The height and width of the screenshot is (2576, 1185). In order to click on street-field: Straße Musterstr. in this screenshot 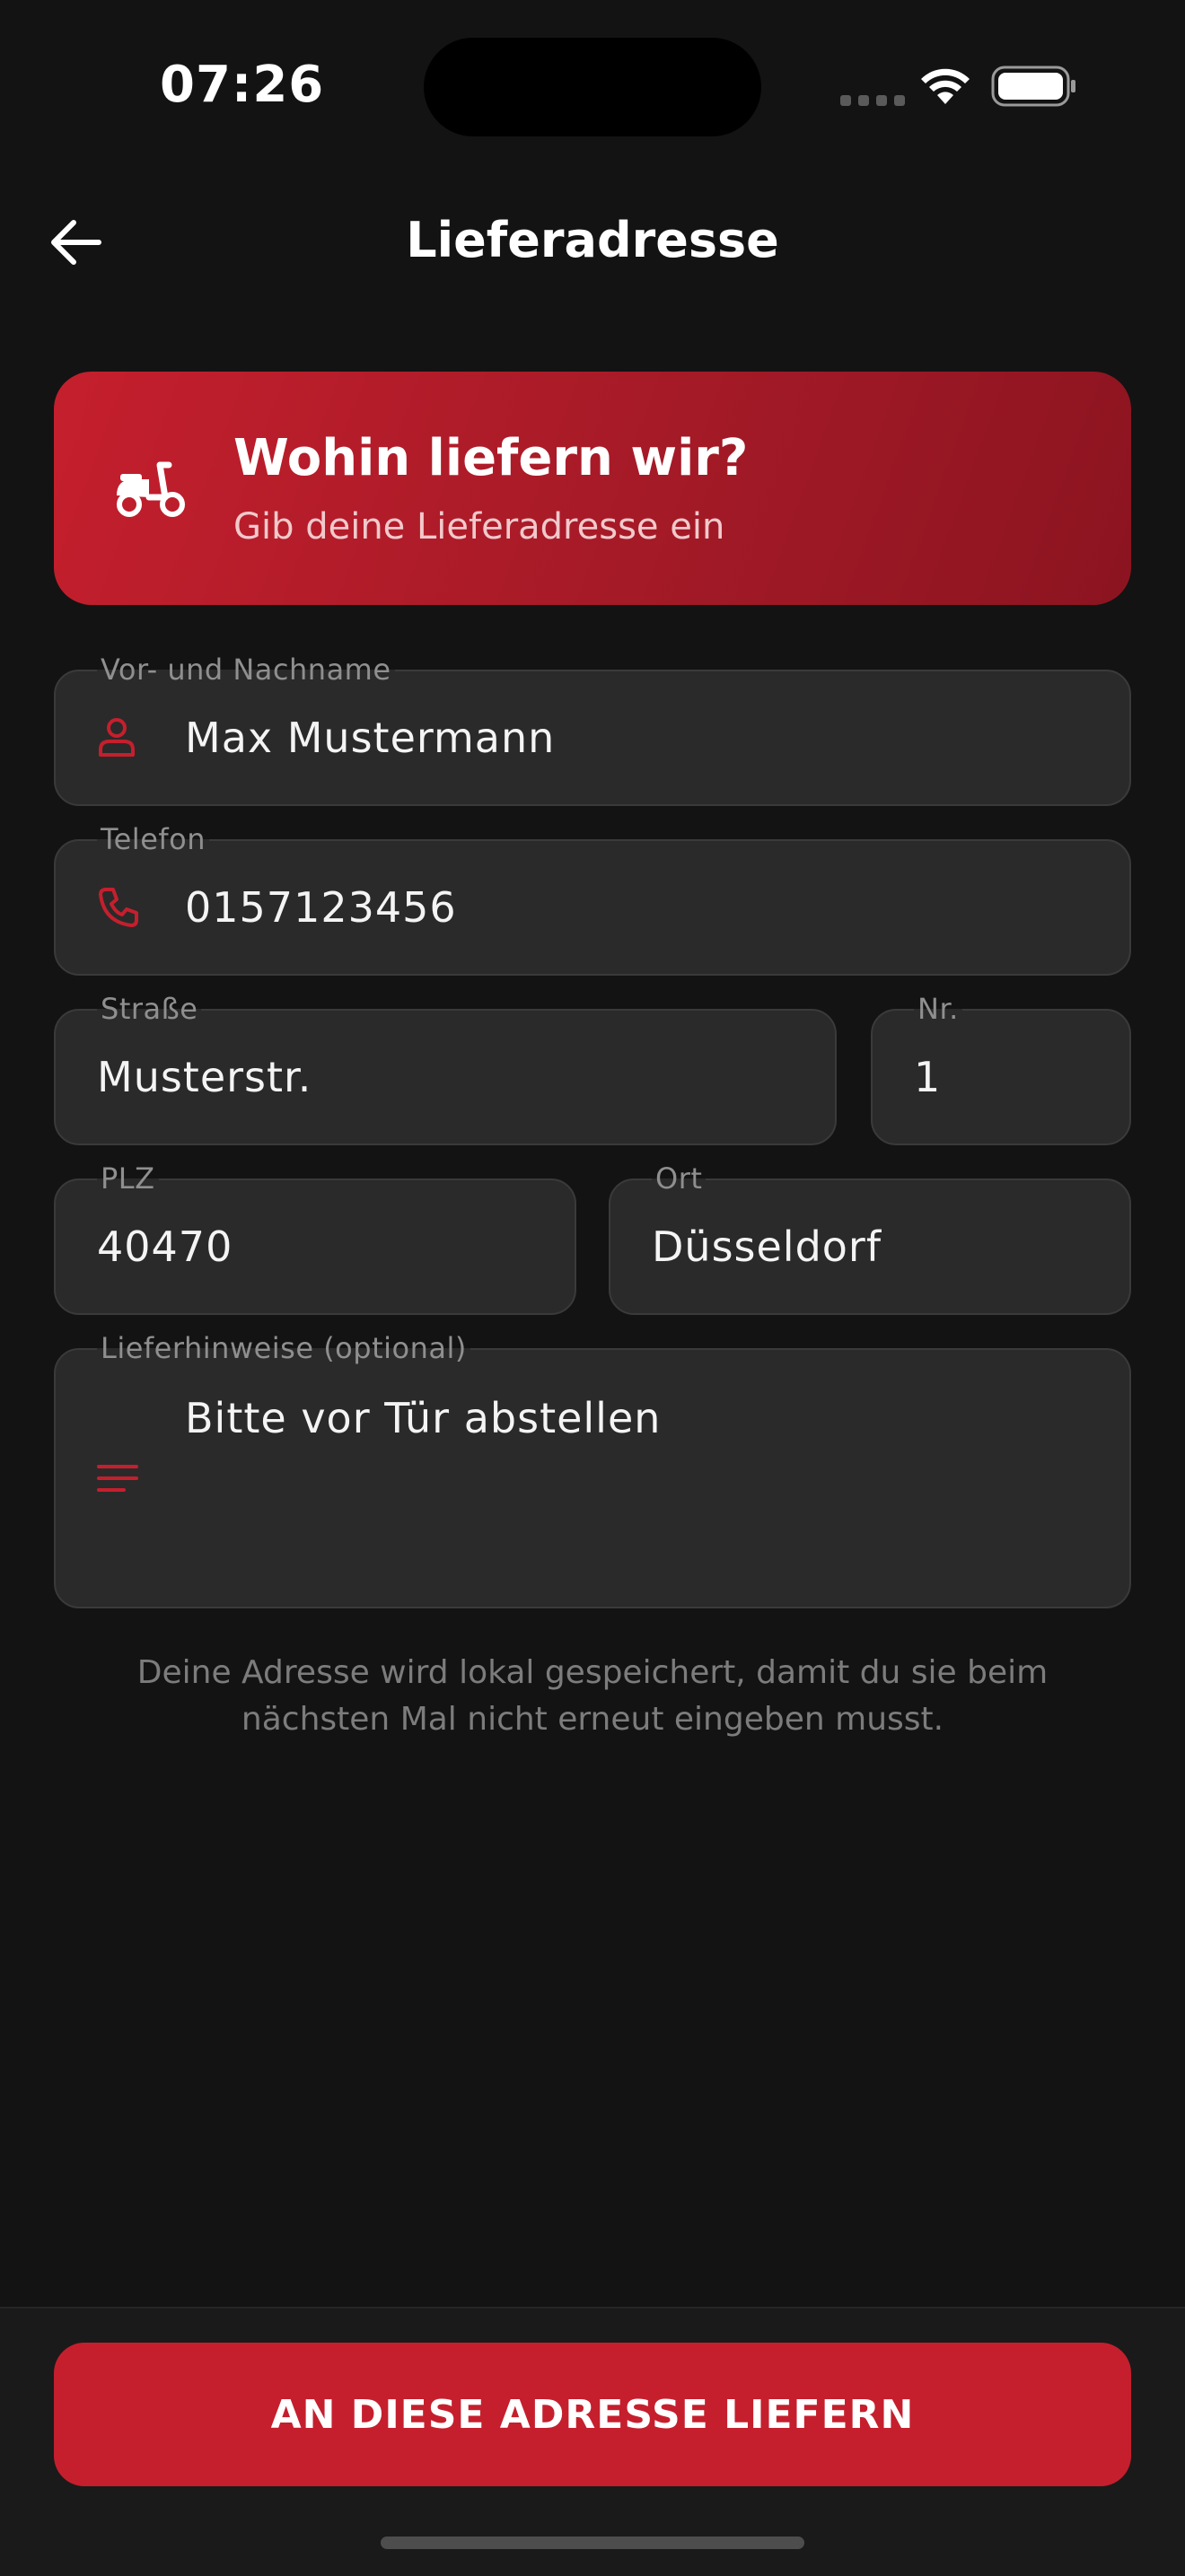, I will do `click(445, 1068)`.